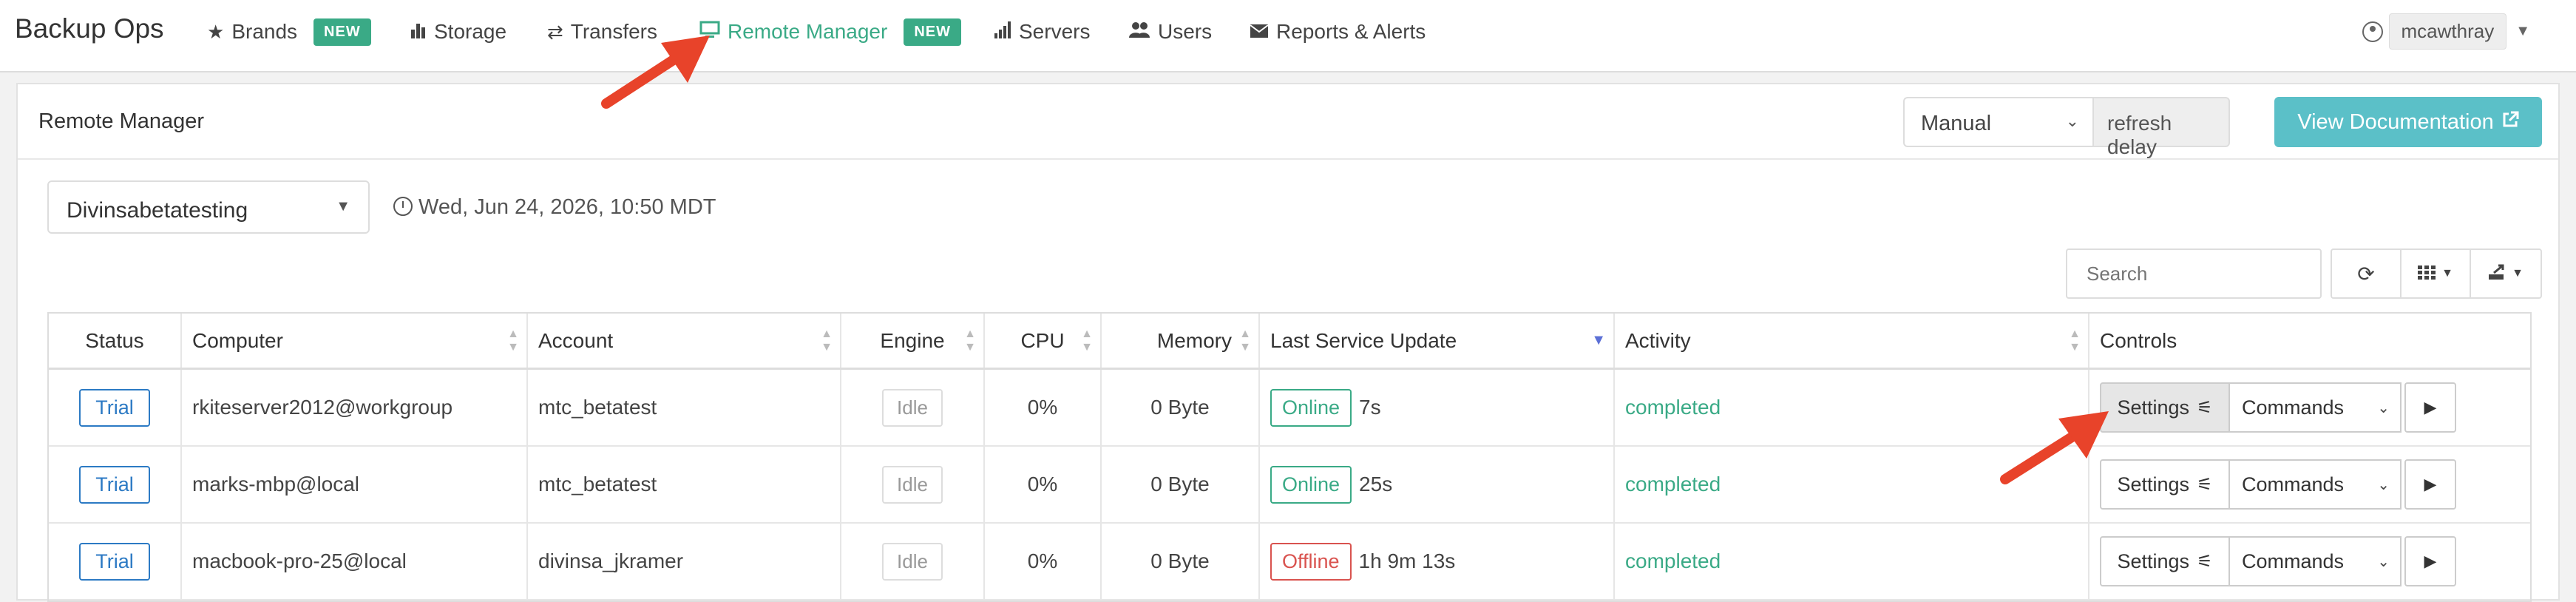  Describe the element at coordinates (1043, 341) in the screenshot. I see `column-cpu: CPU ▲ ▼` at that location.